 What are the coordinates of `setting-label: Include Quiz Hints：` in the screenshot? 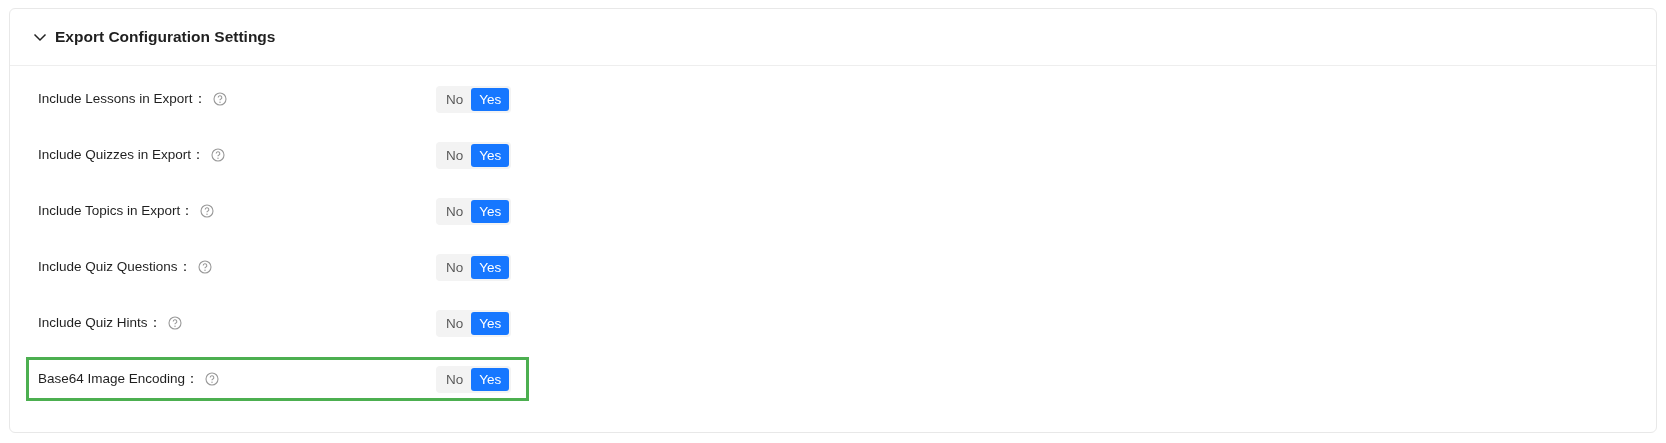 It's located at (100, 323).